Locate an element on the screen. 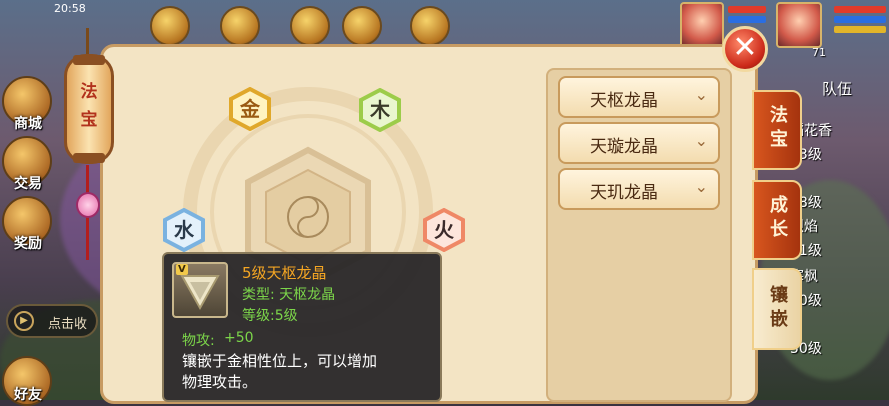 The width and height of the screenshot is (889, 406). tooltip-level: 等级:5级 is located at coordinates (270, 316).